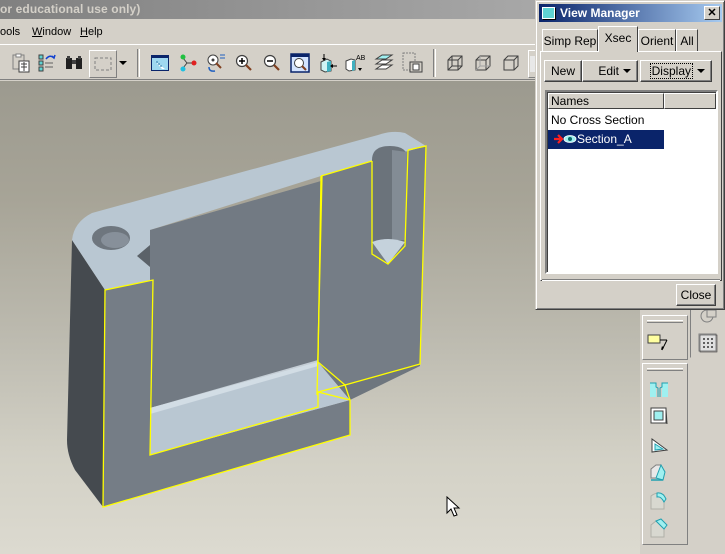 The height and width of the screenshot is (554, 725). I want to click on no-hidden-button, so click(511, 63).